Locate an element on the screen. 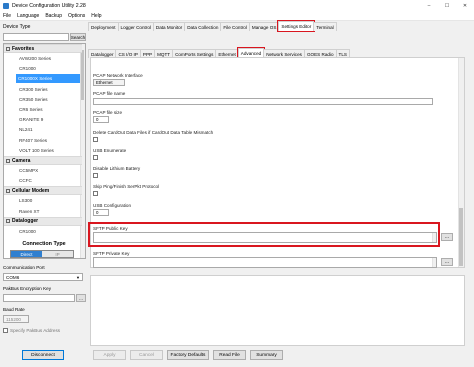 The image size is (474, 367). tree-category-label: Datalogger is located at coordinates (25, 221).